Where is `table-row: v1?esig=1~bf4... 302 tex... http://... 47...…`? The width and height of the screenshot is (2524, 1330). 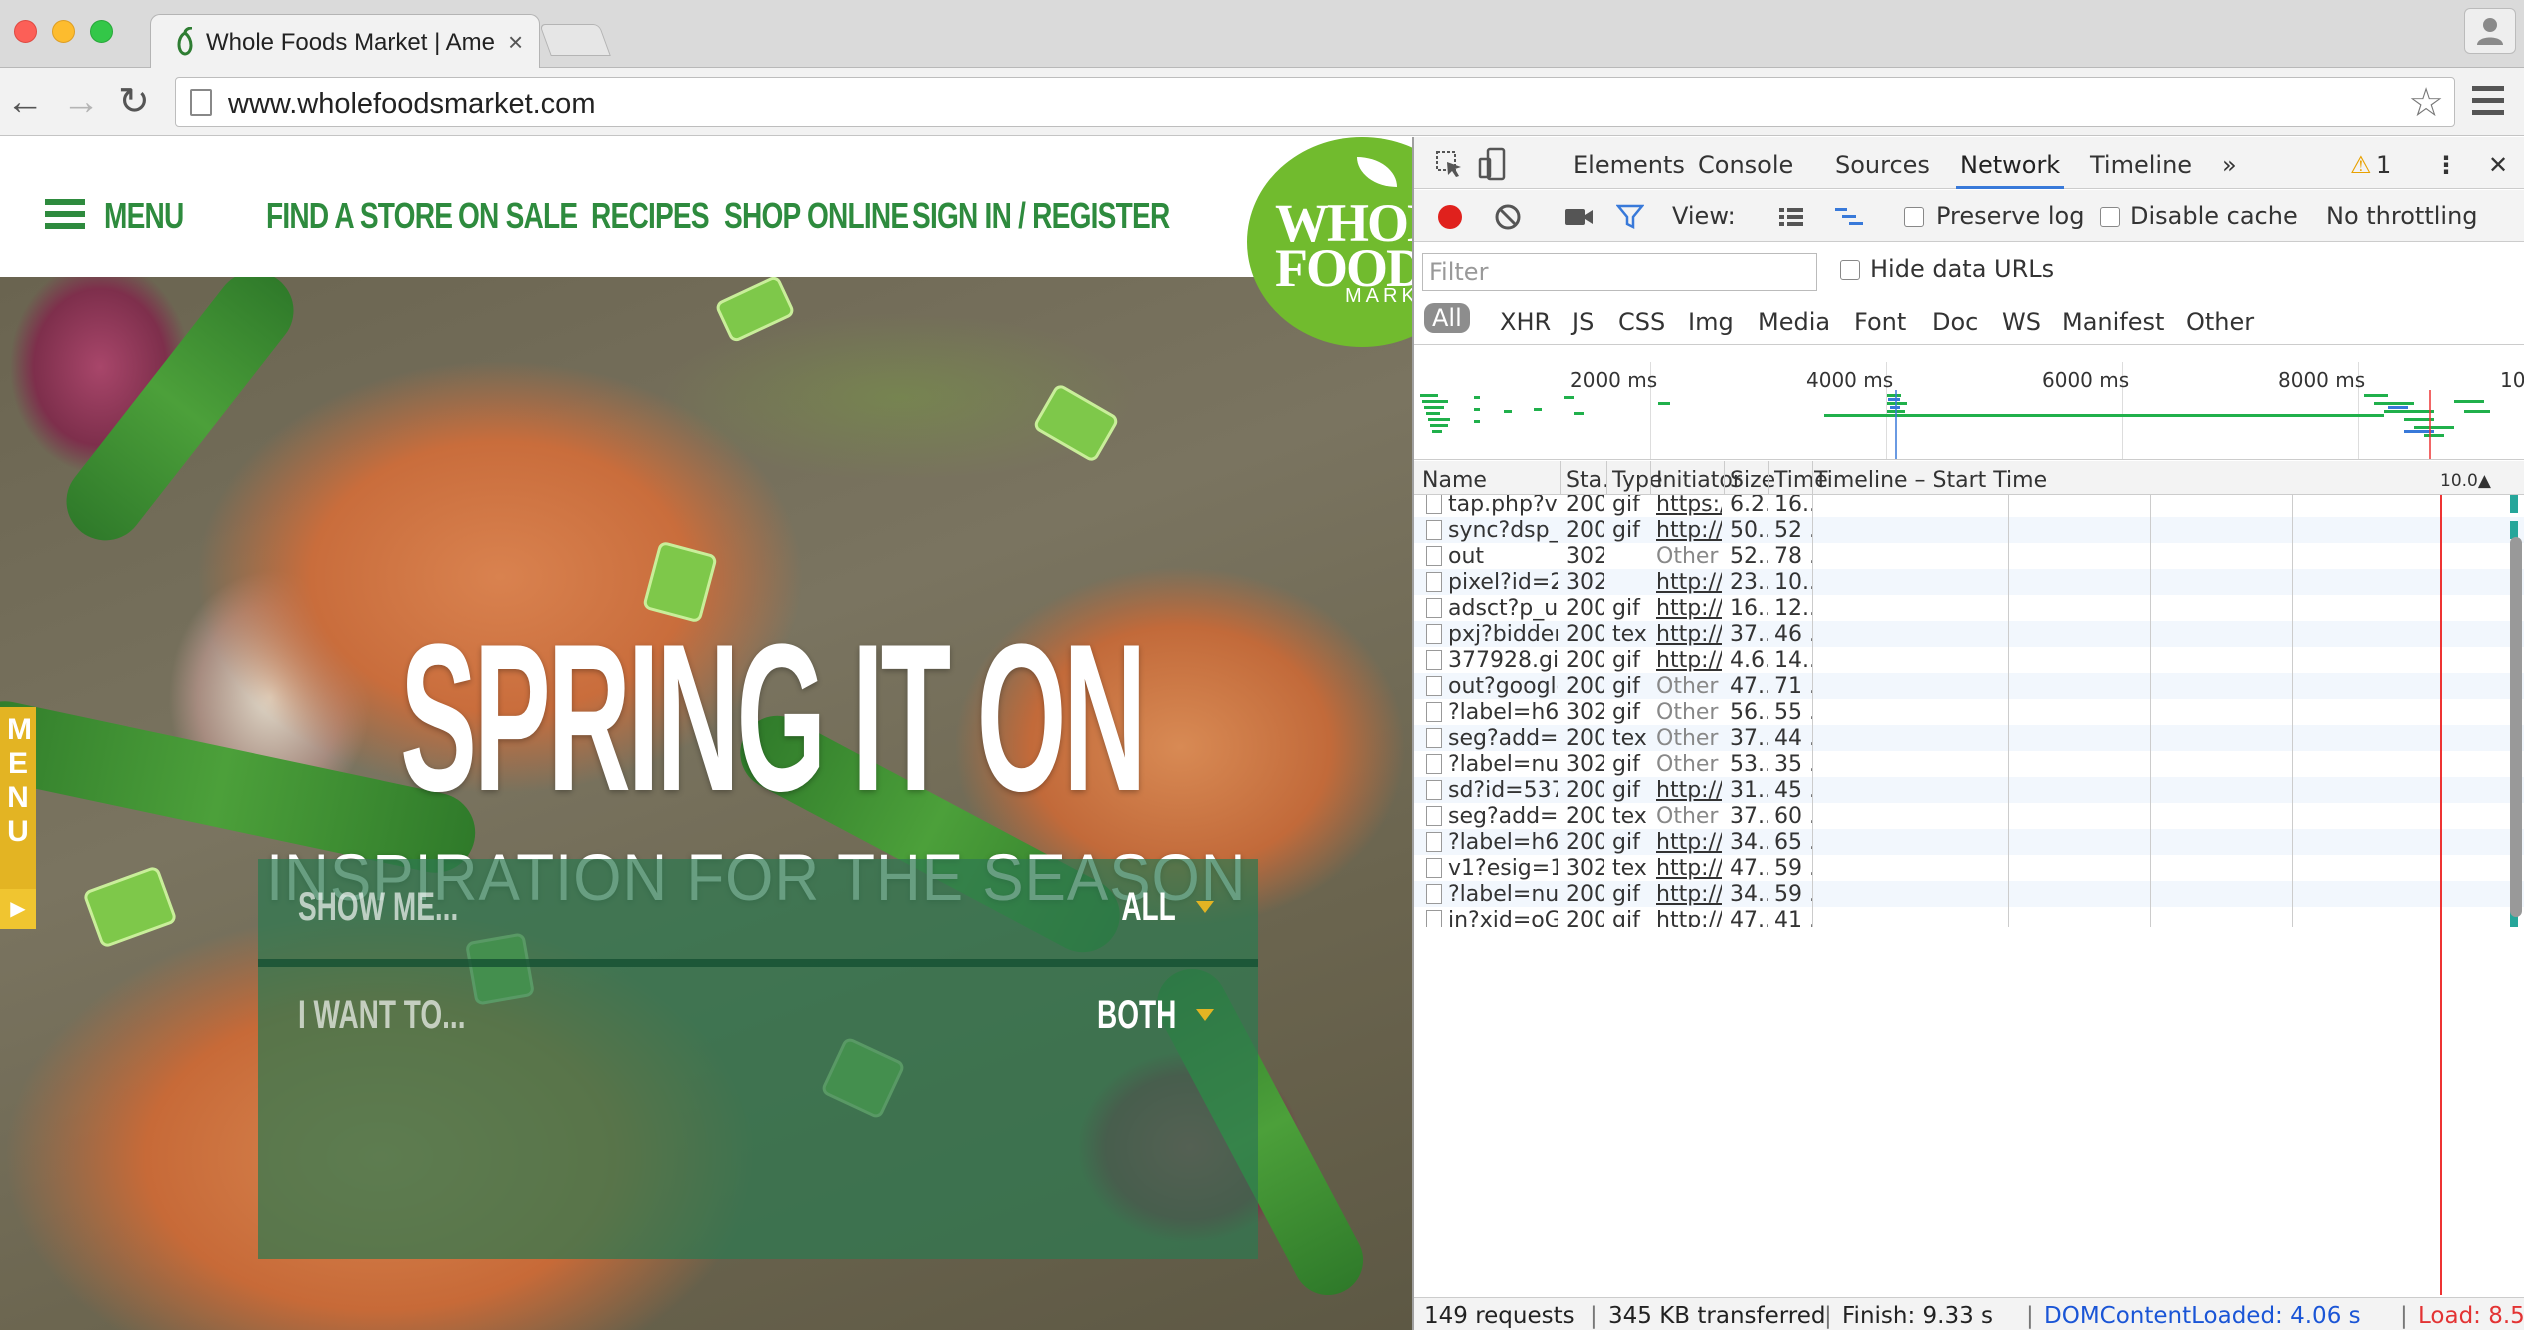
table-row: v1?esig=1~bf4... 302 tex... http://... 47...… is located at coordinates (1969, 868).